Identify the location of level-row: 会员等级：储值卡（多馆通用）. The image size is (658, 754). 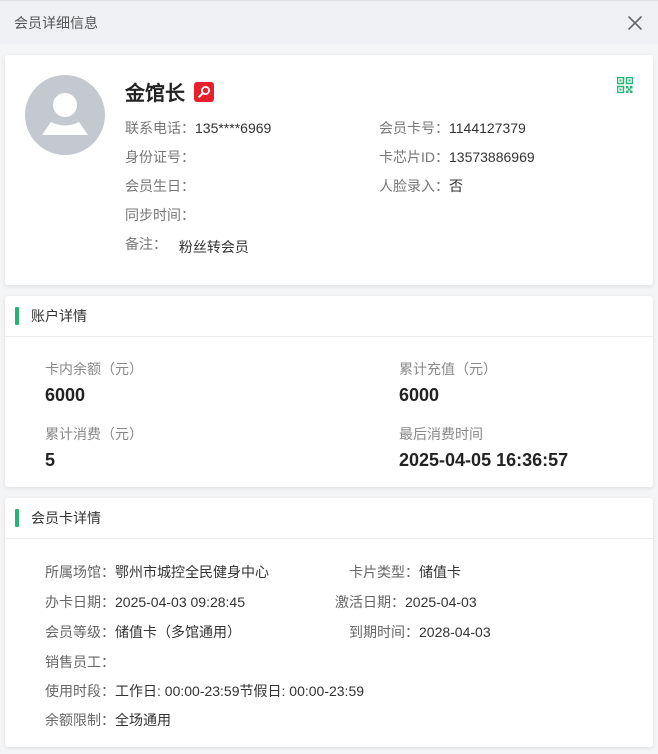
(143, 632).